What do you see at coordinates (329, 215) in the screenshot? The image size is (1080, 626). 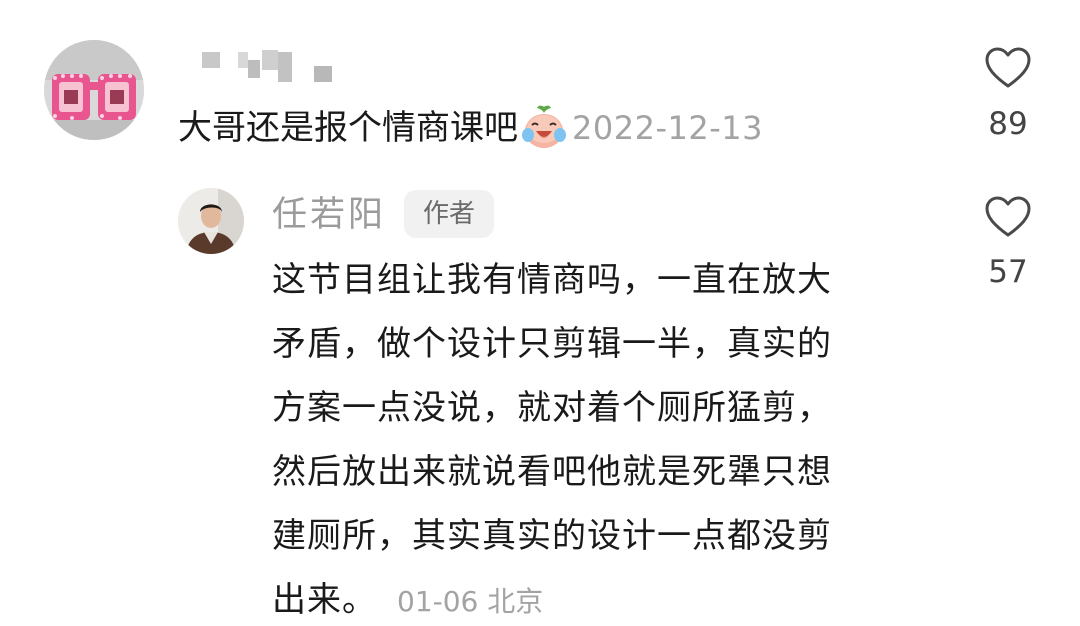 I see `reply-username: 任若阳` at bounding box center [329, 215].